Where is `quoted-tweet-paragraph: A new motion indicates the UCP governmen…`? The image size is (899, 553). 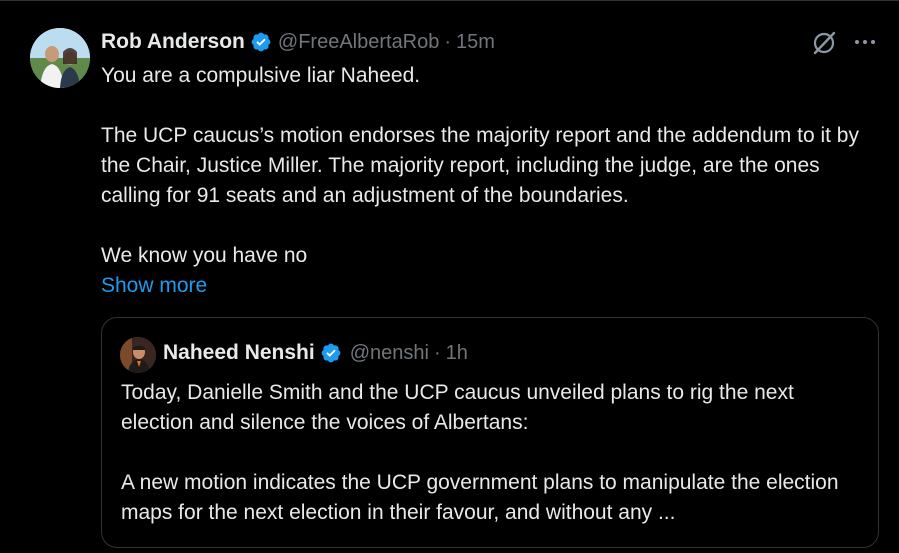
quoted-tweet-paragraph: A new motion indicates the UCP governmen… is located at coordinates (480, 497).